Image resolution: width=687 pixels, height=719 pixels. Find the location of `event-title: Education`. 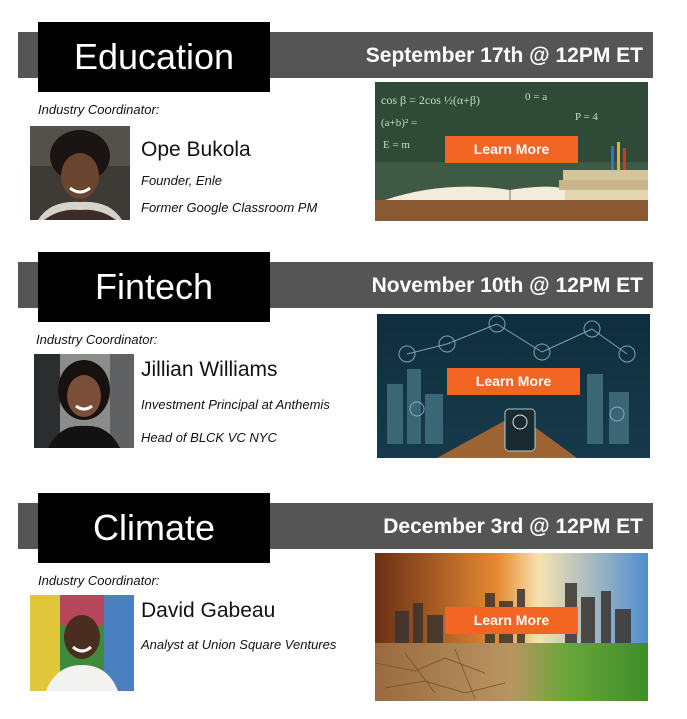

event-title: Education is located at coordinates (154, 57).